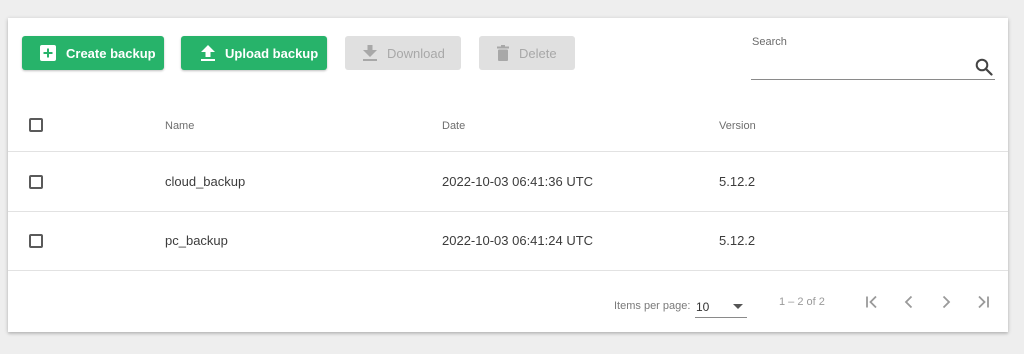  What do you see at coordinates (48, 53) in the screenshot?
I see `plus-box-icon` at bounding box center [48, 53].